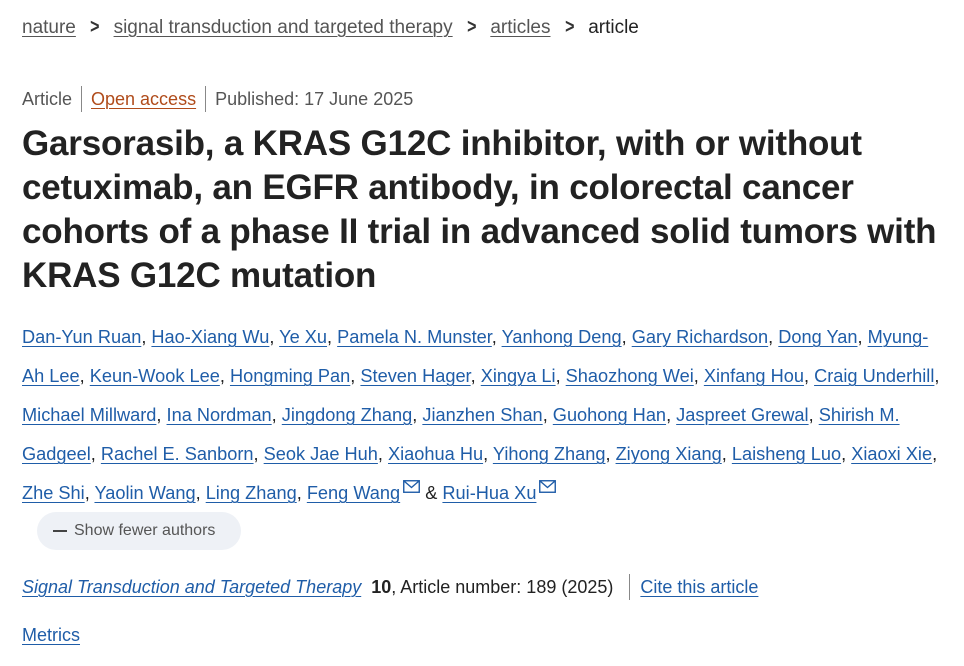 This screenshot has width=964, height=666. What do you see at coordinates (520, 28) in the screenshot?
I see `breadcrumb-link-articles: articles` at bounding box center [520, 28].